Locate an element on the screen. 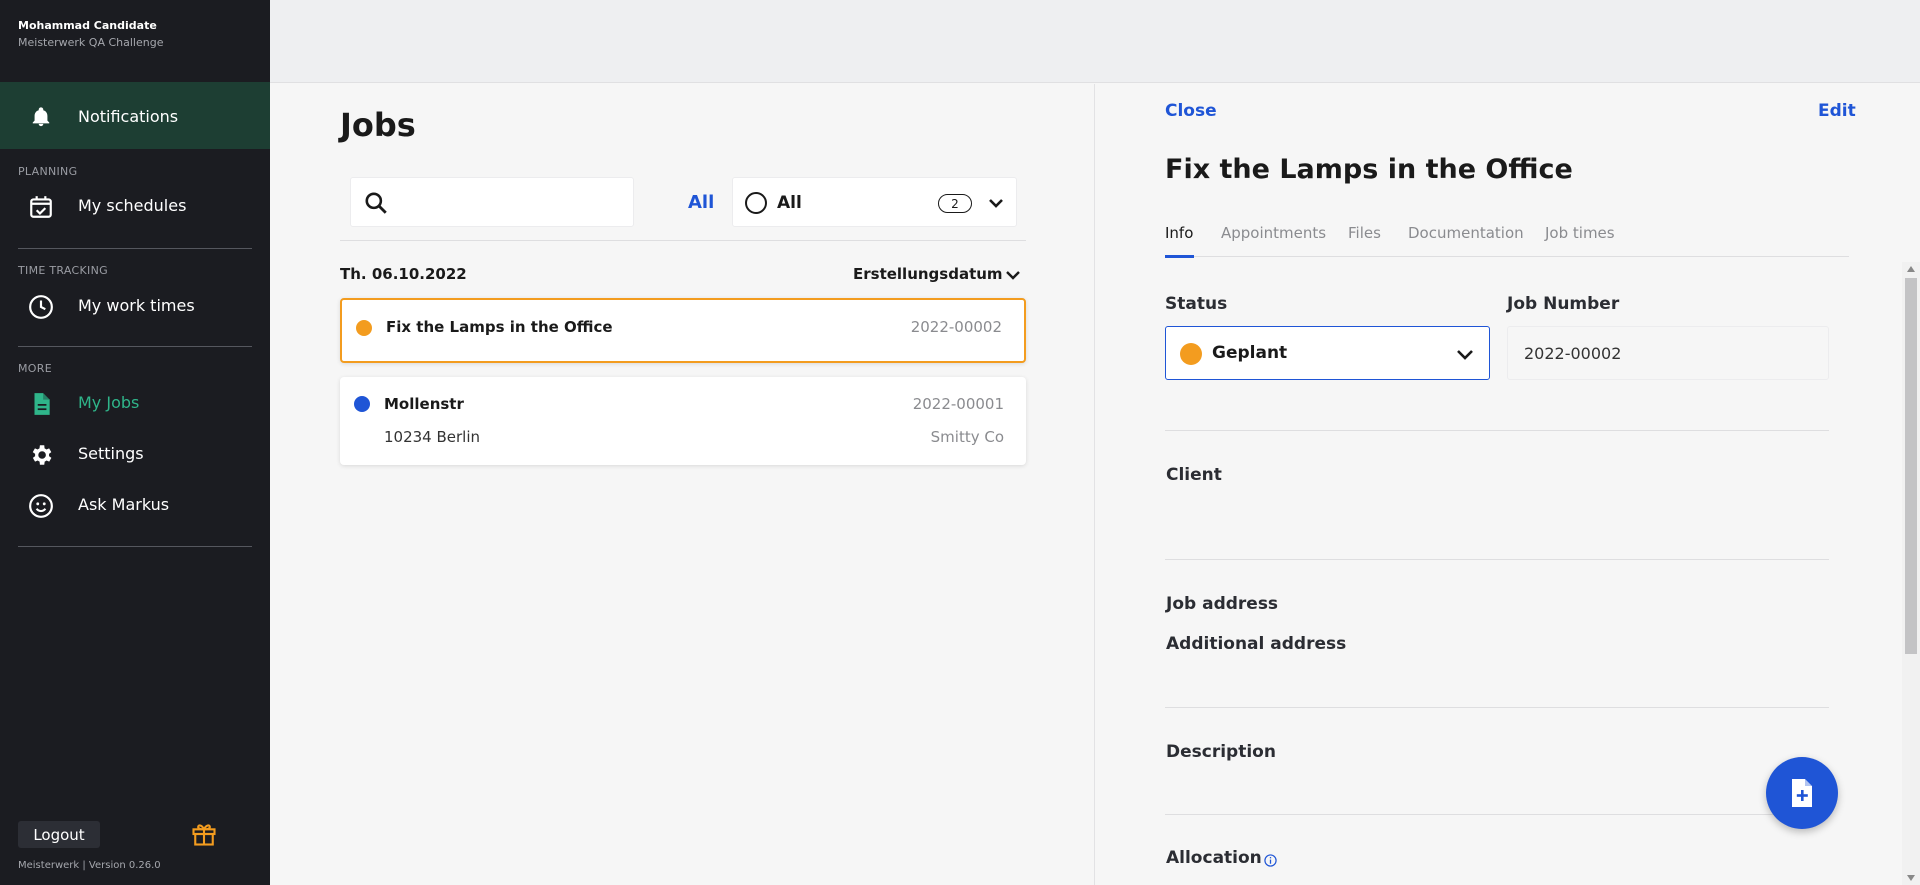 Image resolution: width=1920 pixels, height=885 pixels. section-time-tracking: TIME TRACKING is located at coordinates (63, 270).